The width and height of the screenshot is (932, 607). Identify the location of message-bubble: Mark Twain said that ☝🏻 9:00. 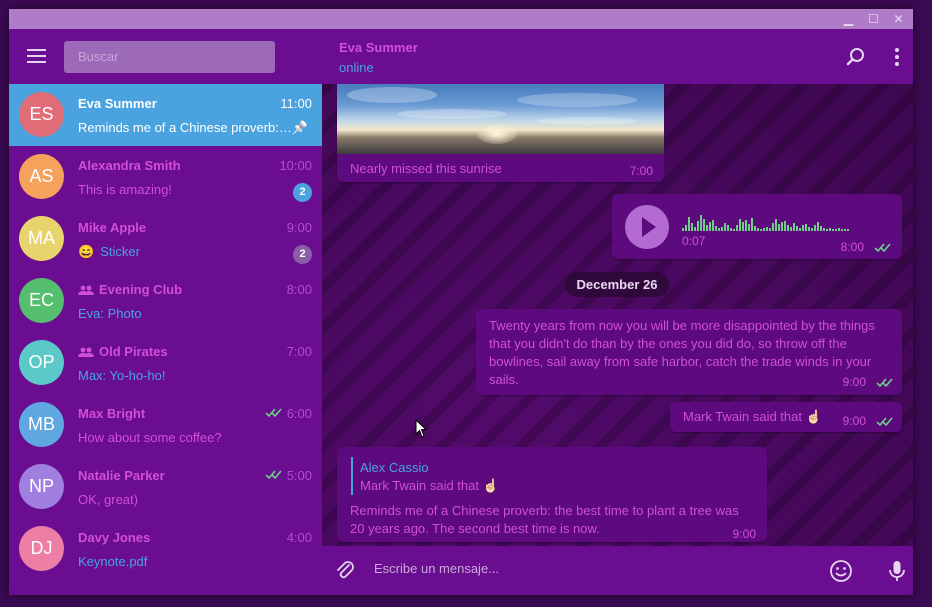
(786, 417).